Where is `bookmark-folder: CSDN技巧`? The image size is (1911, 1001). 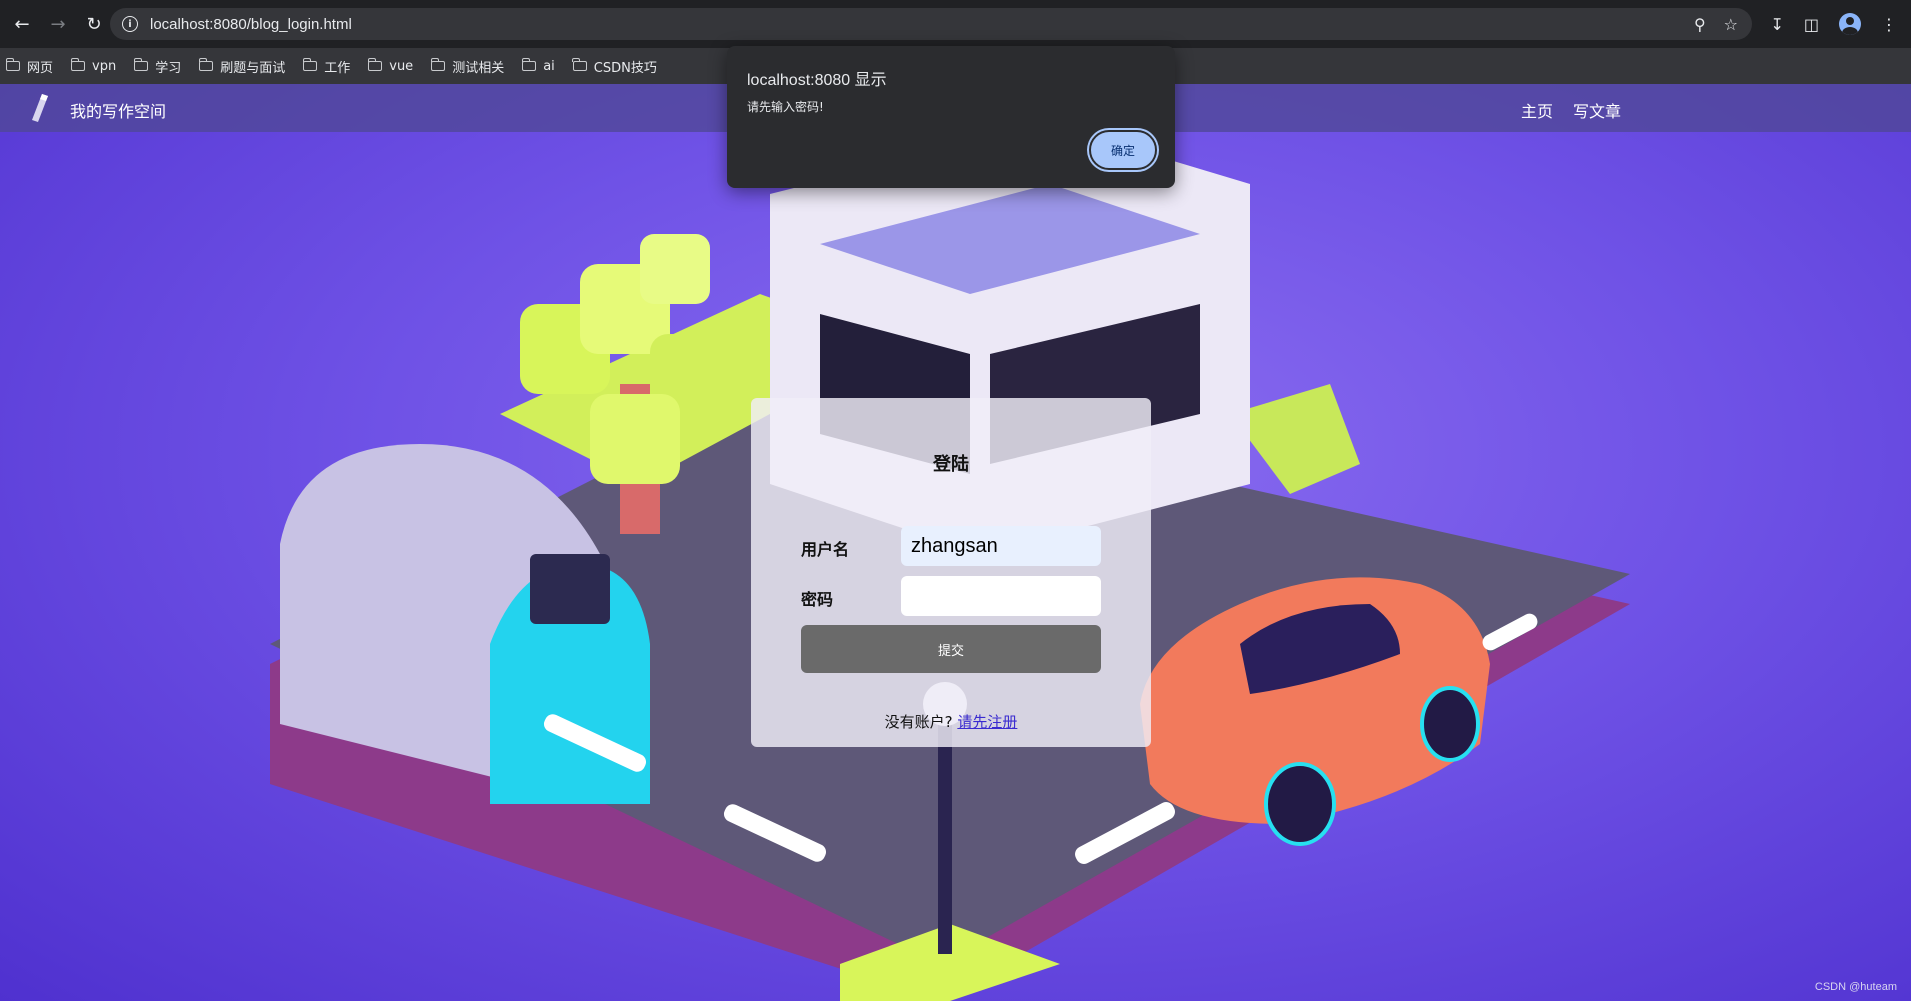
bookmark-folder: CSDN技巧 is located at coordinates (614, 66).